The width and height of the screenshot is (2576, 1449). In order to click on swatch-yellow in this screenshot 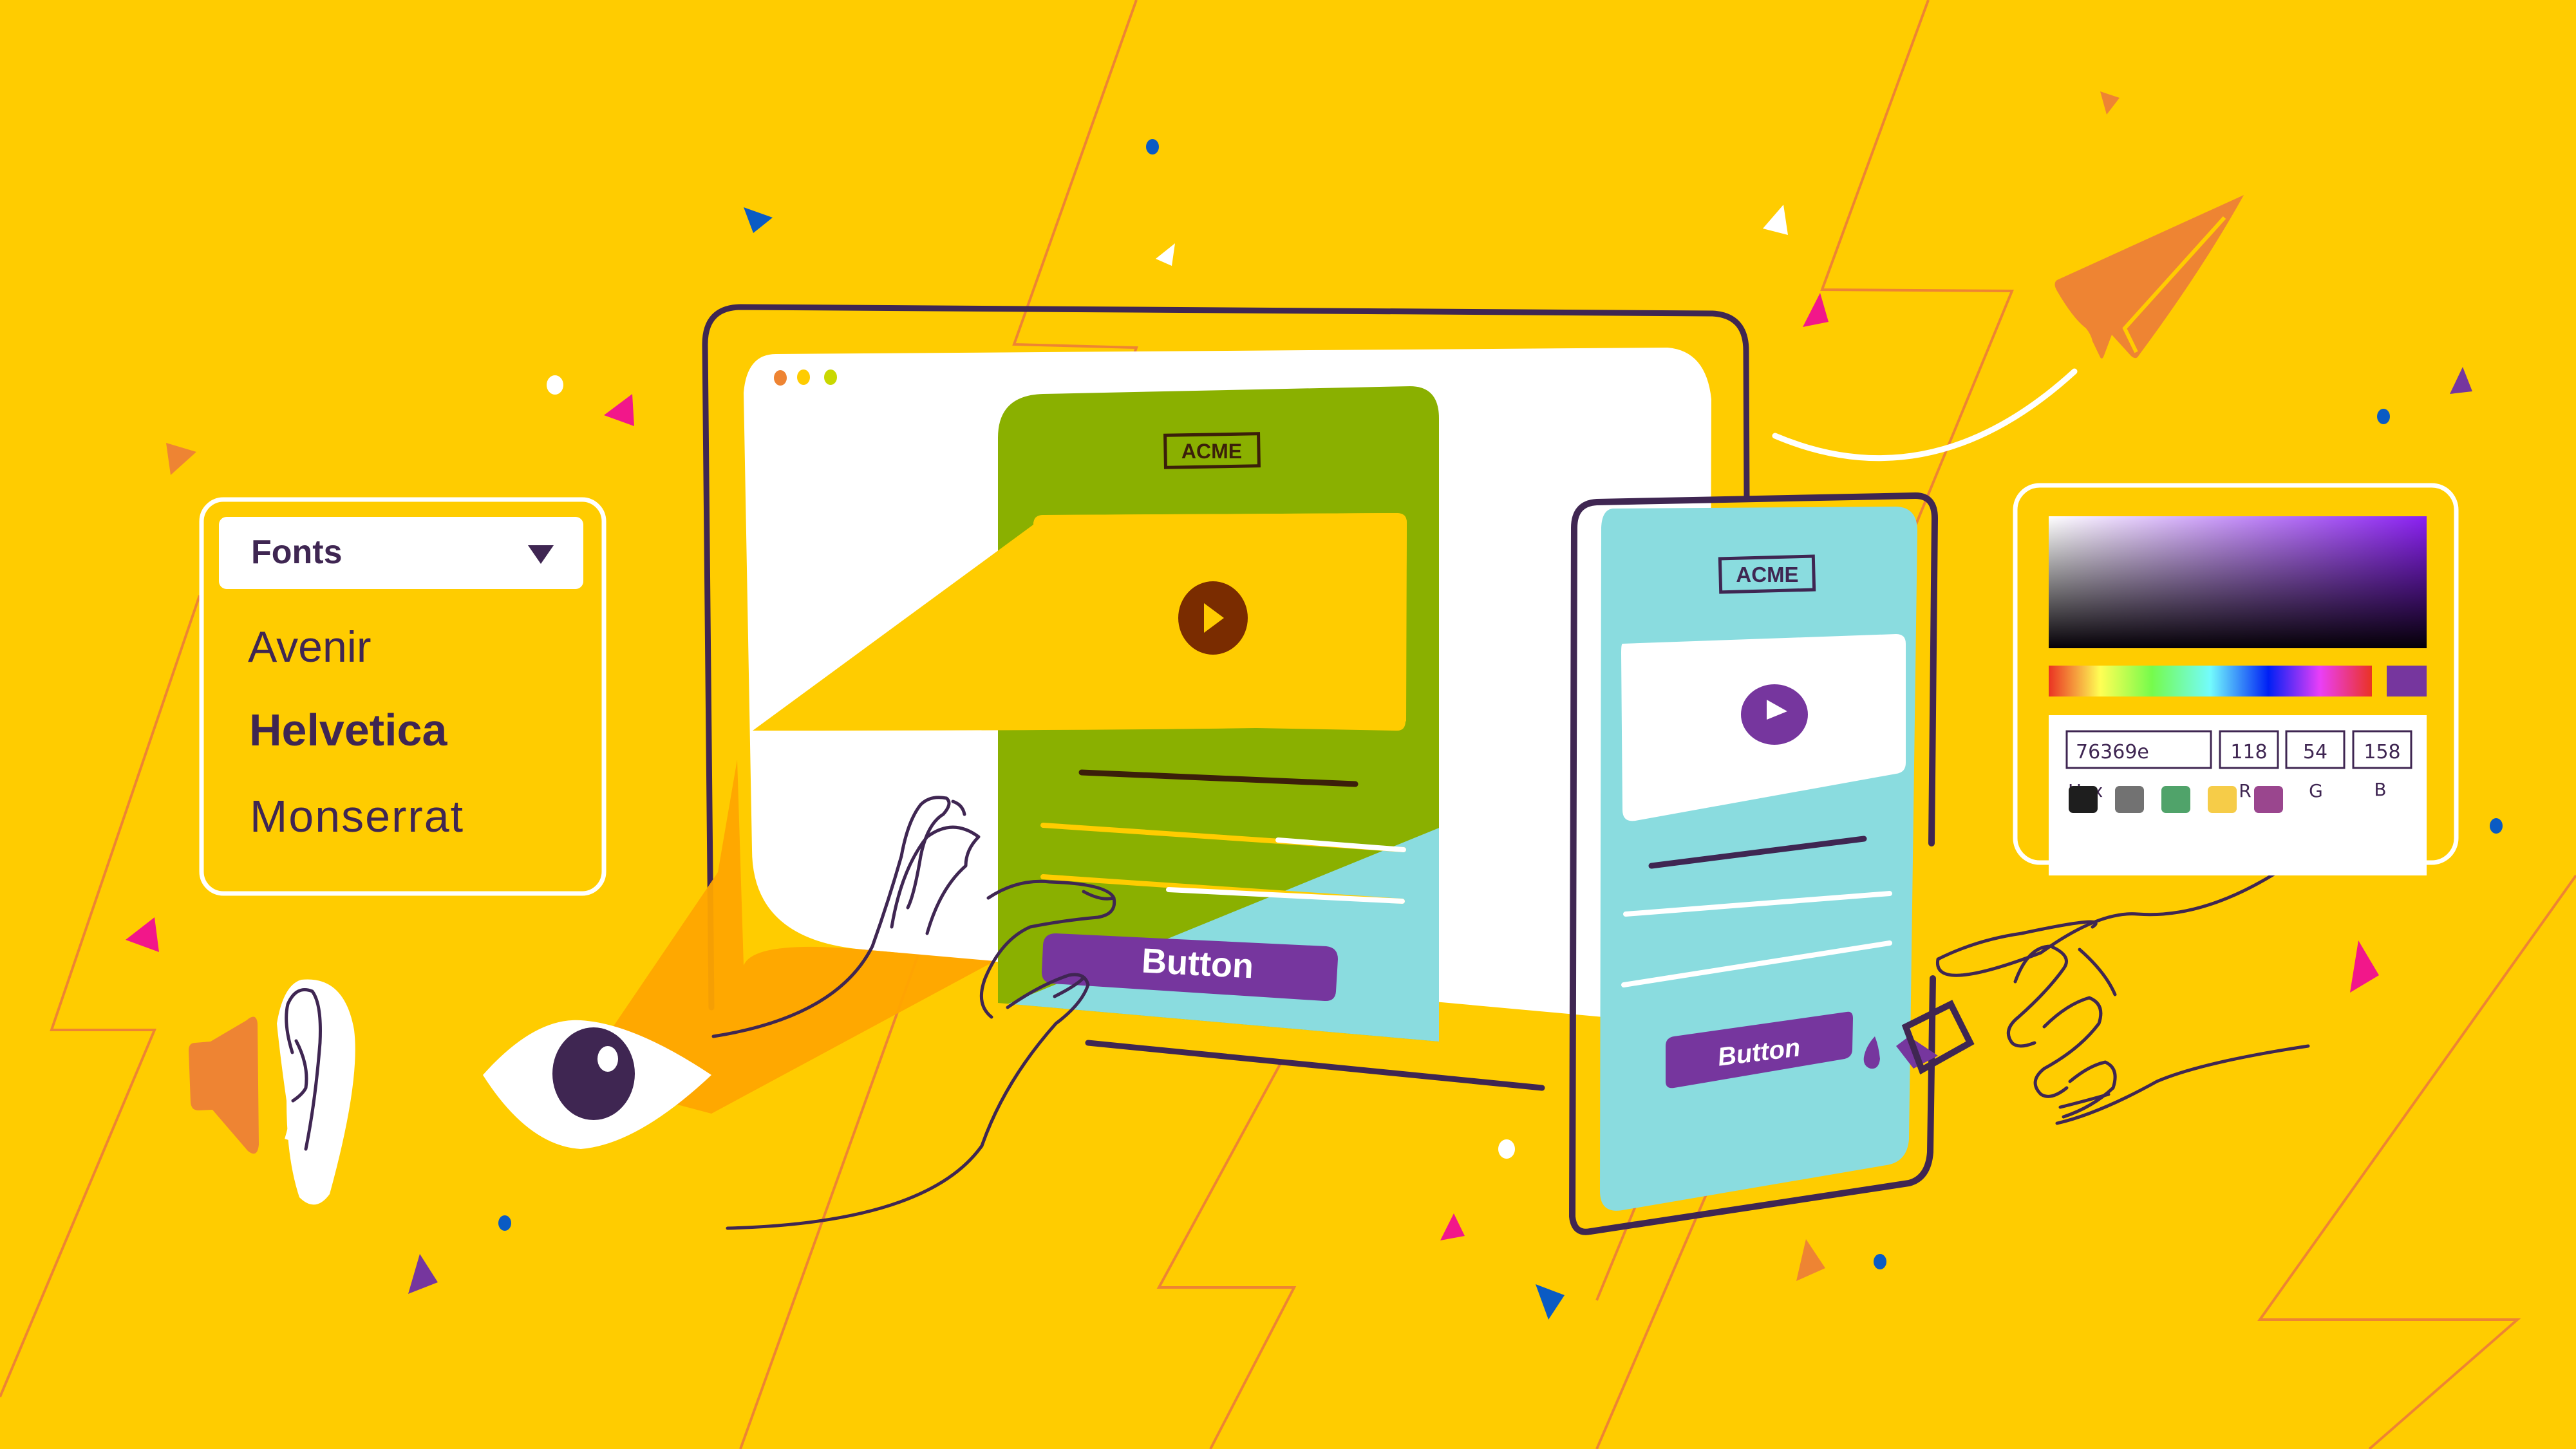, I will do `click(2222, 799)`.